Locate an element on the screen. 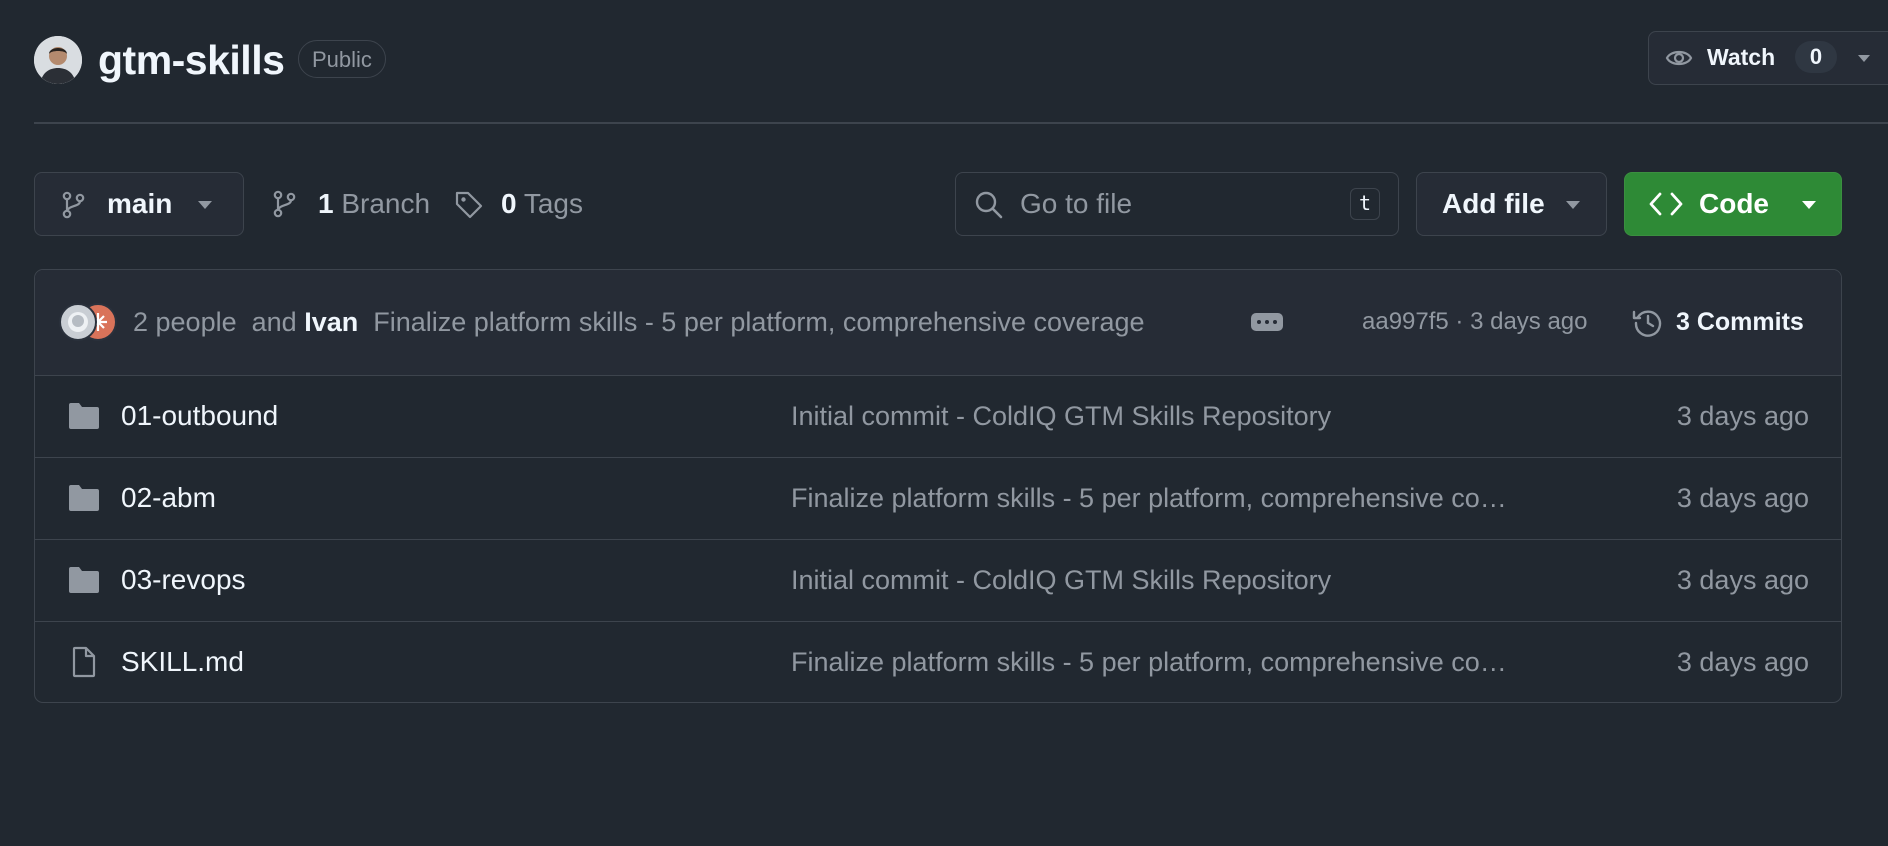 The height and width of the screenshot is (846, 1888). commits-link: 3 Commits is located at coordinates (1740, 322).